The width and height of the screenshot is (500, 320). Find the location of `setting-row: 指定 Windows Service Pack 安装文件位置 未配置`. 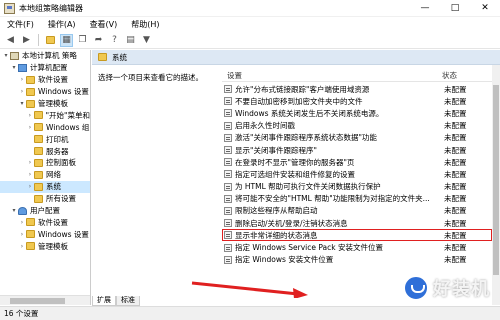

setting-row: 指定 Windows Service Pack 安装文件位置 未配置 is located at coordinates (357, 247).